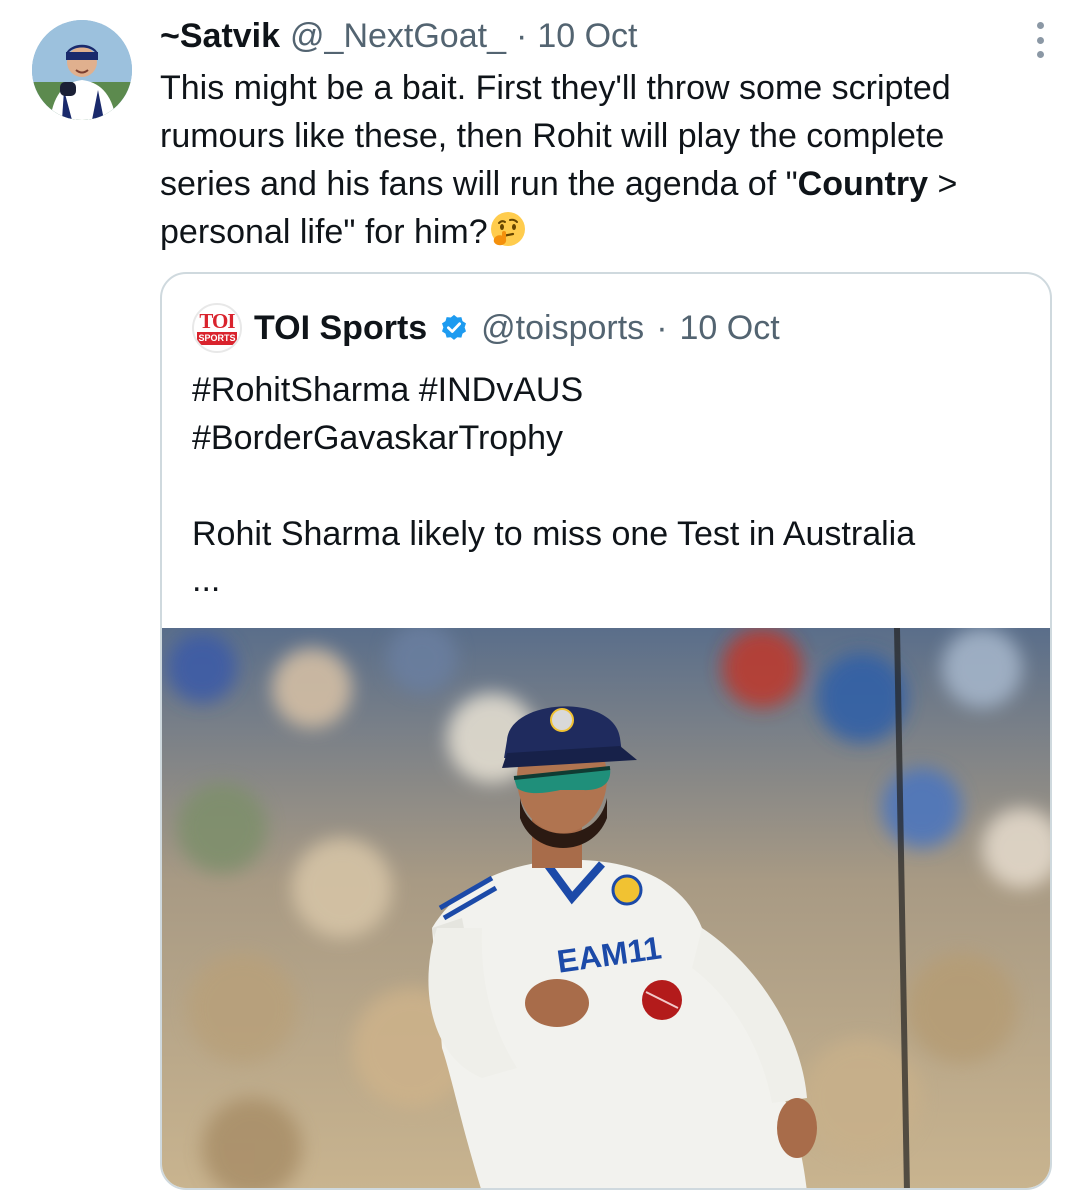 This screenshot has width=1085, height=1200. I want to click on quoted-display-name: TOI Sports, so click(340, 328).